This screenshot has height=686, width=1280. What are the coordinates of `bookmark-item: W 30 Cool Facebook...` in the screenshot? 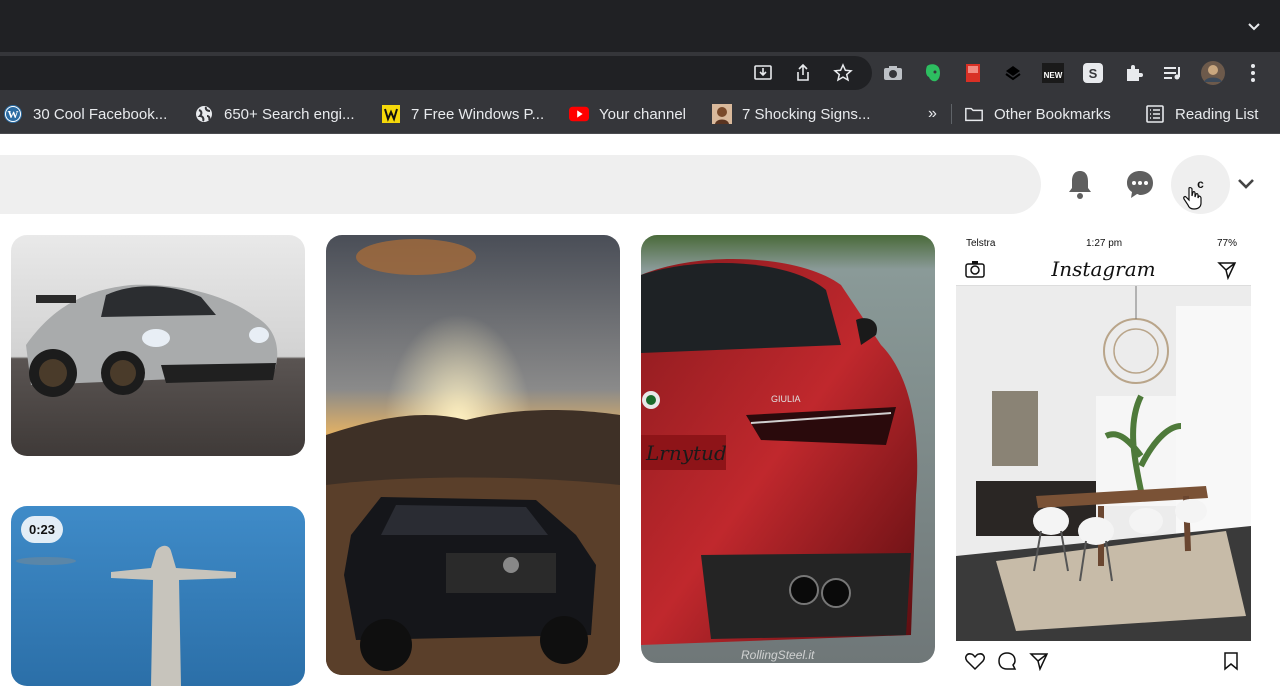 It's located at (85, 114).